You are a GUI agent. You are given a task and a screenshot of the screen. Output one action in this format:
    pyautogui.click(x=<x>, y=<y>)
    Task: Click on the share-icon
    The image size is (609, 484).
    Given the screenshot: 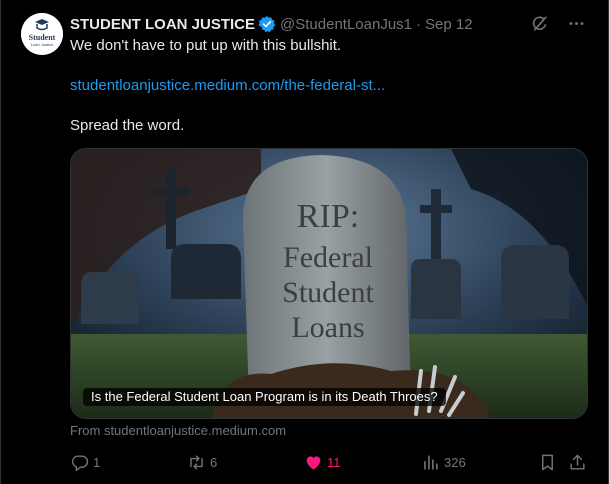 What is the action you would take?
    pyautogui.click(x=577, y=462)
    